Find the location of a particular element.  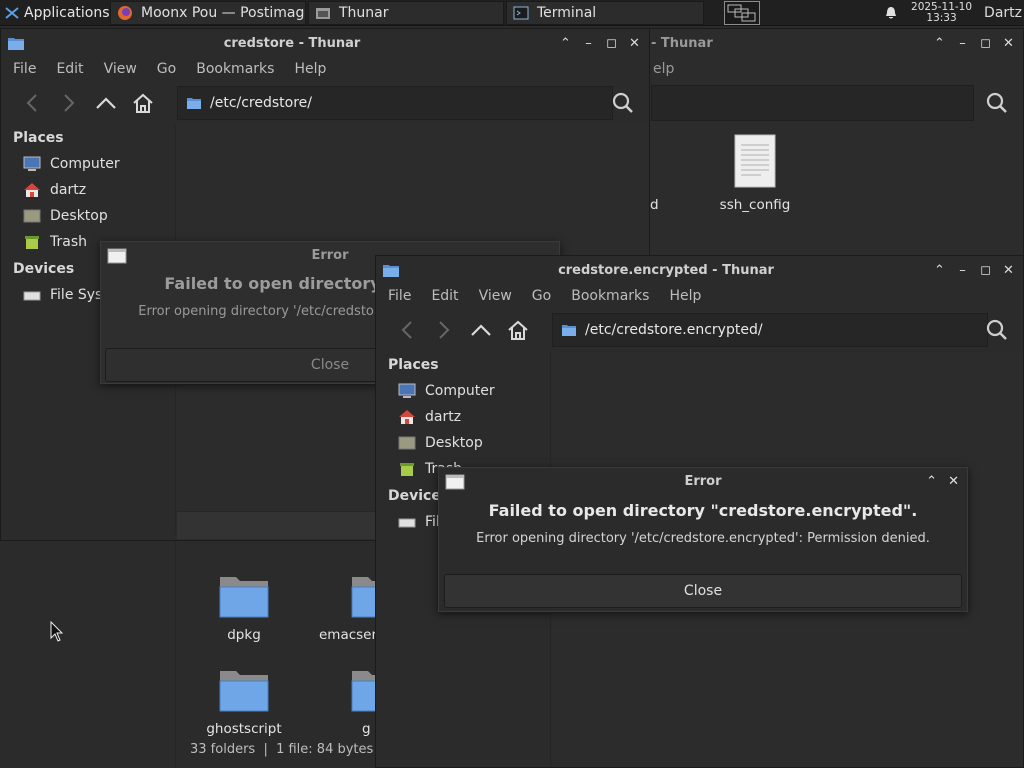

dialog-titlebar: Error ⌃ ✕ is located at coordinates (703, 482).